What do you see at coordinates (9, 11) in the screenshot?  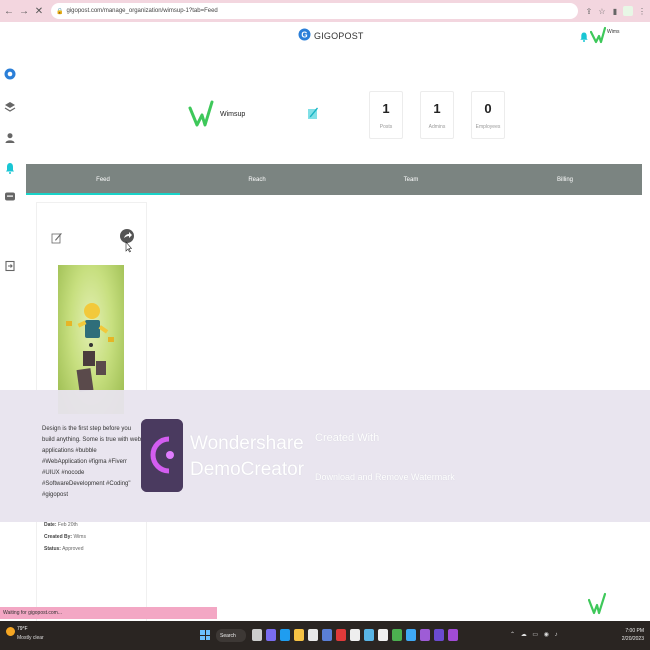 I see `back-icon: ←` at bounding box center [9, 11].